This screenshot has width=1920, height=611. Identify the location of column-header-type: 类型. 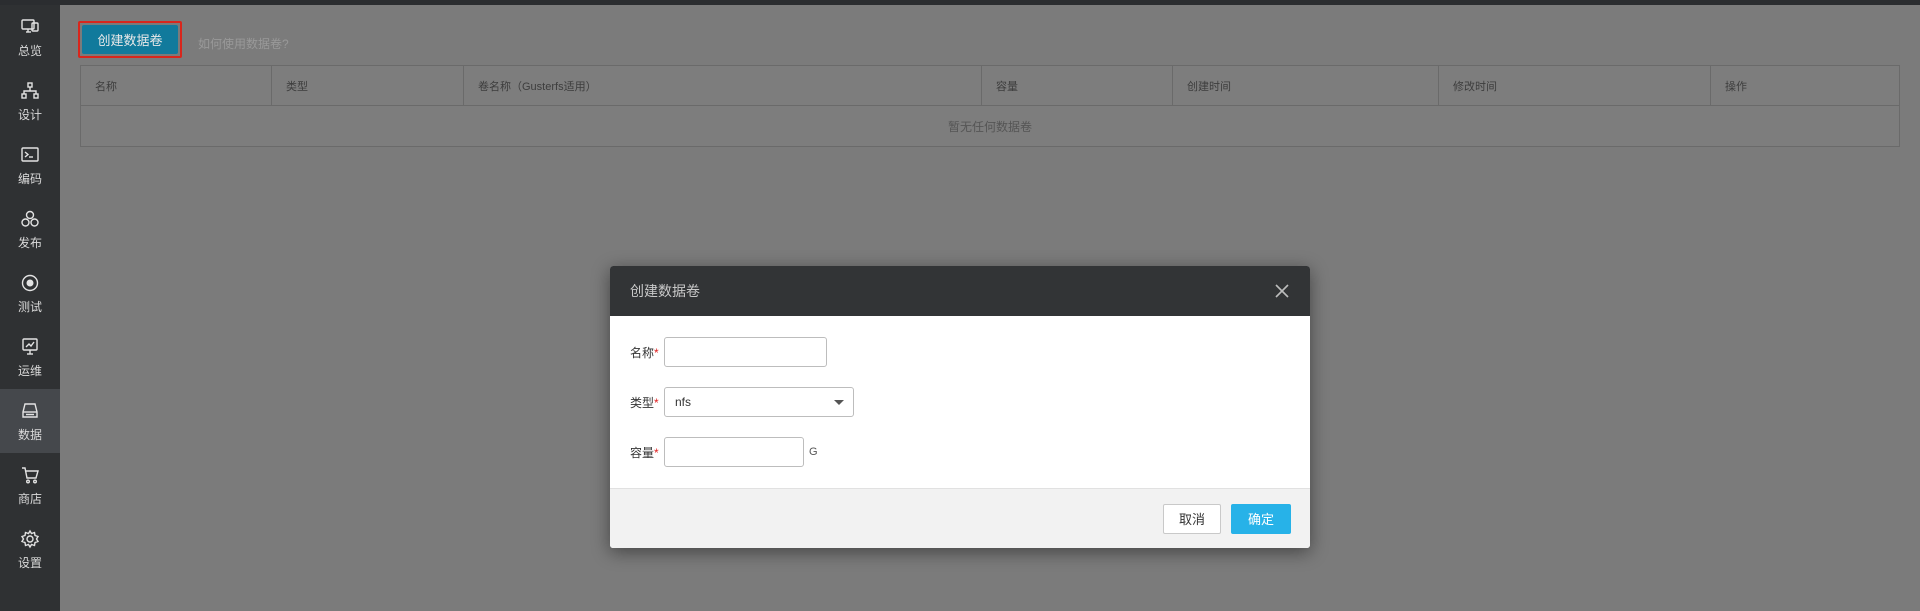
(367, 85).